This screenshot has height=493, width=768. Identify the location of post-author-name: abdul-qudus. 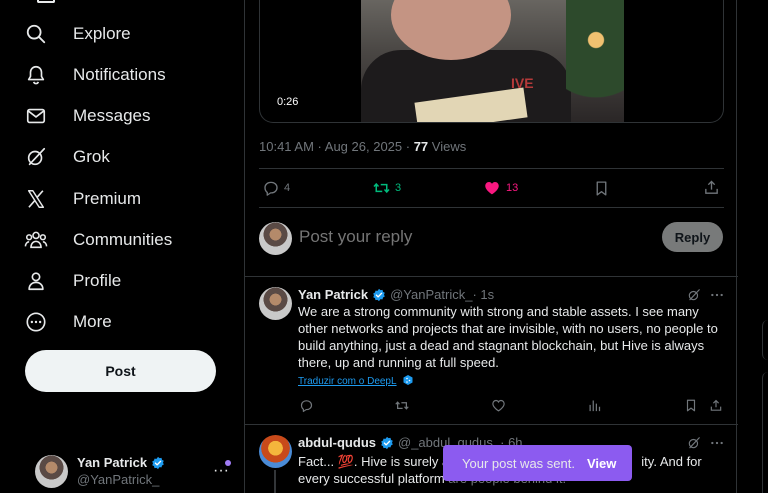
(337, 442).